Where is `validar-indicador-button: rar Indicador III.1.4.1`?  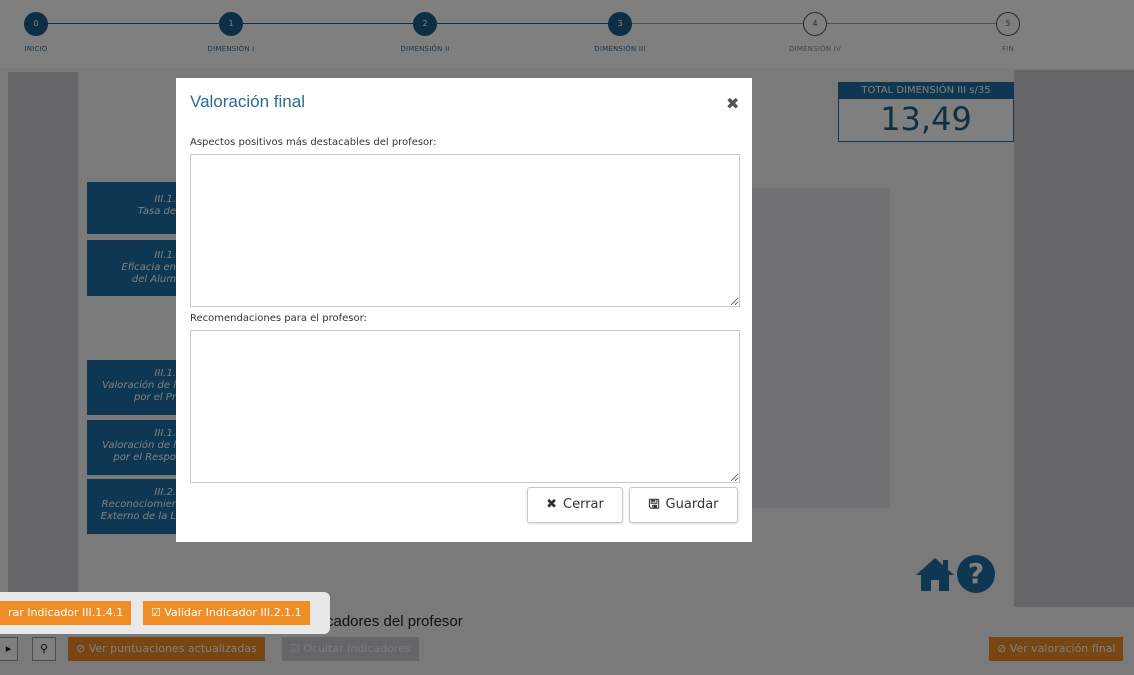 validar-indicador-button: rar Indicador III.1.4.1 is located at coordinates (66, 613).